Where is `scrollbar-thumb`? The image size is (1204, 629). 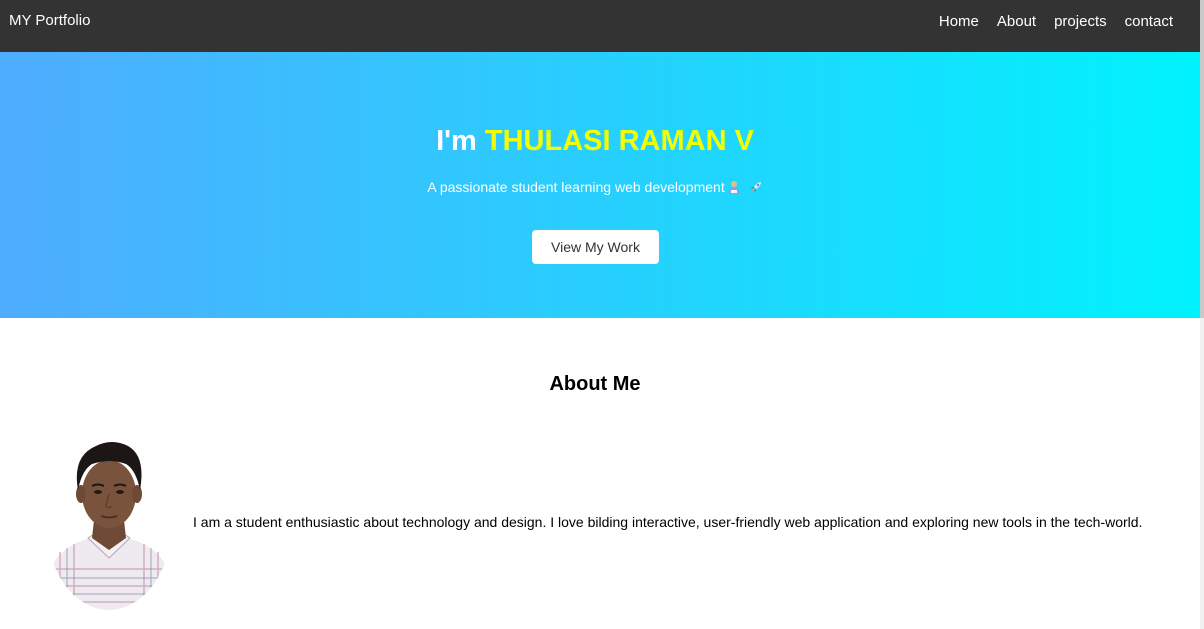 scrollbar-thumb is located at coordinates (1202, 159).